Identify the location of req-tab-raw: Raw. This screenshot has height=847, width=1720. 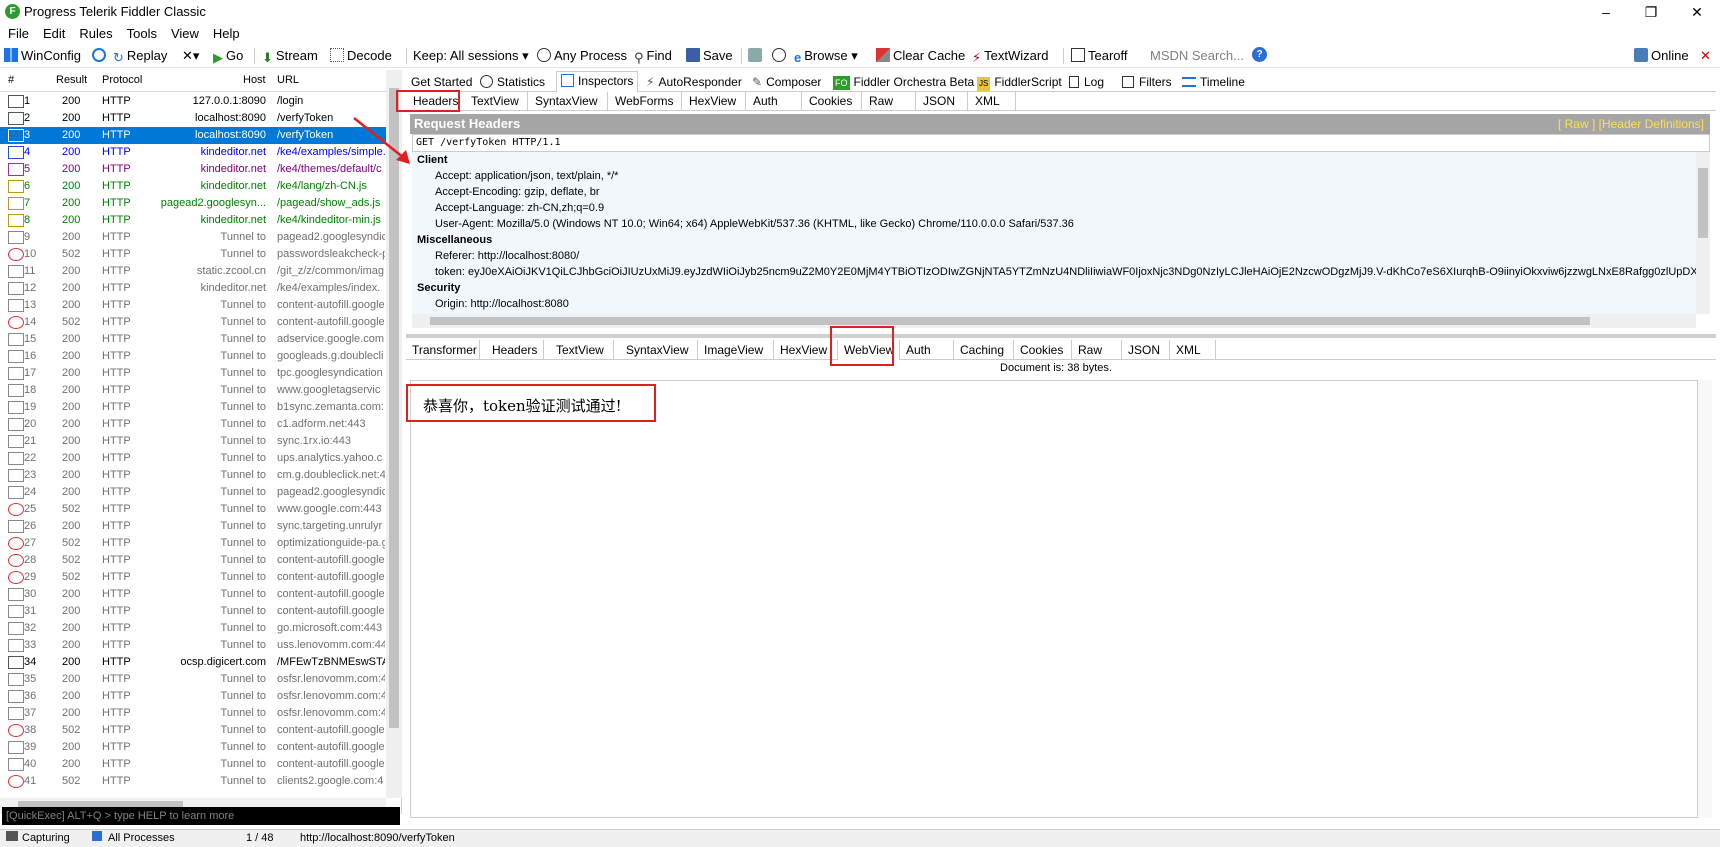
(889, 101).